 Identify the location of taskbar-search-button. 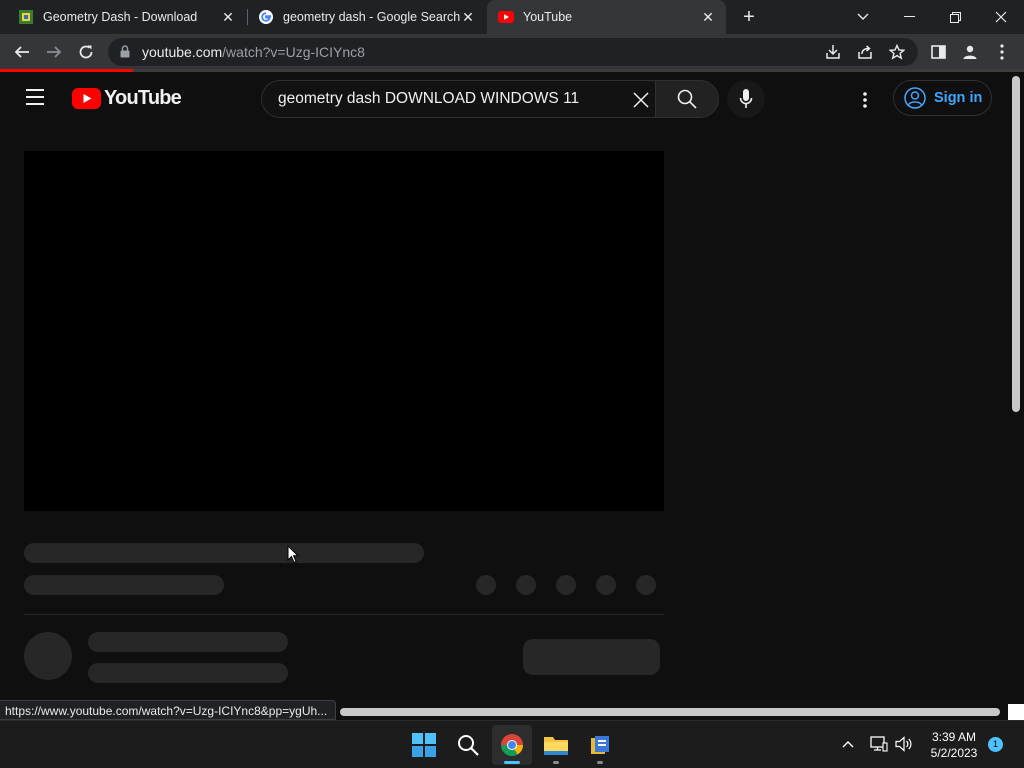
(468, 745).